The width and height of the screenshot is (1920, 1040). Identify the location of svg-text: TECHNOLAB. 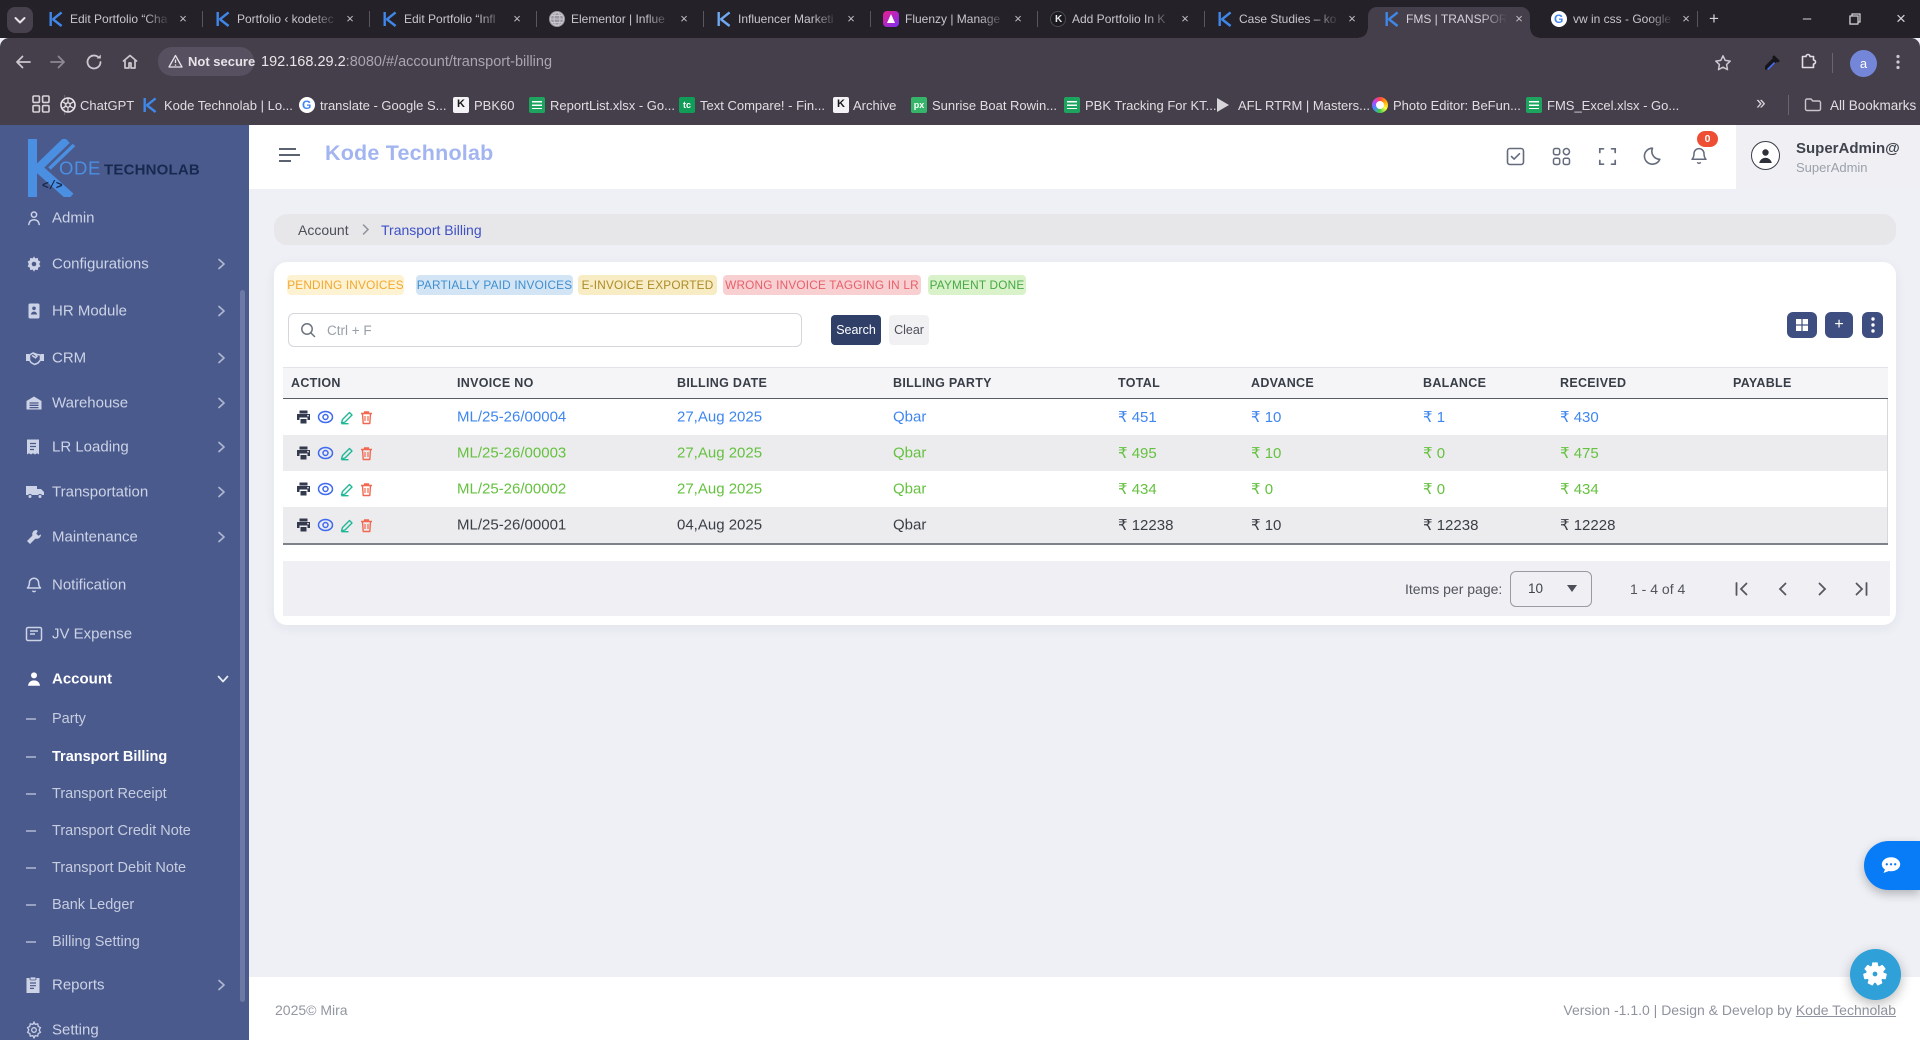
(152, 170).